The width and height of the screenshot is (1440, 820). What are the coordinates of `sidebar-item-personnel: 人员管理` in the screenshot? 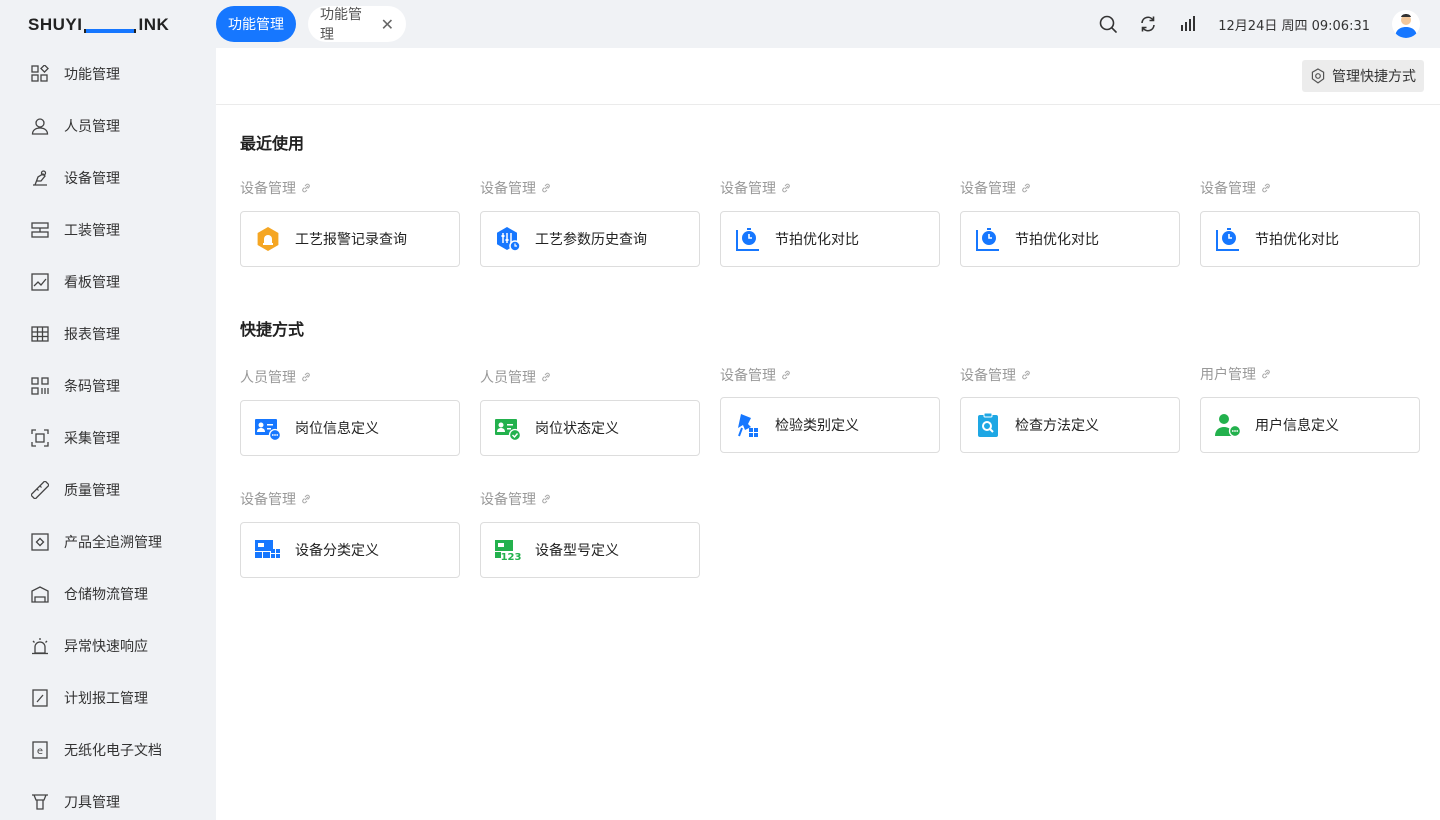 It's located at (108, 126).